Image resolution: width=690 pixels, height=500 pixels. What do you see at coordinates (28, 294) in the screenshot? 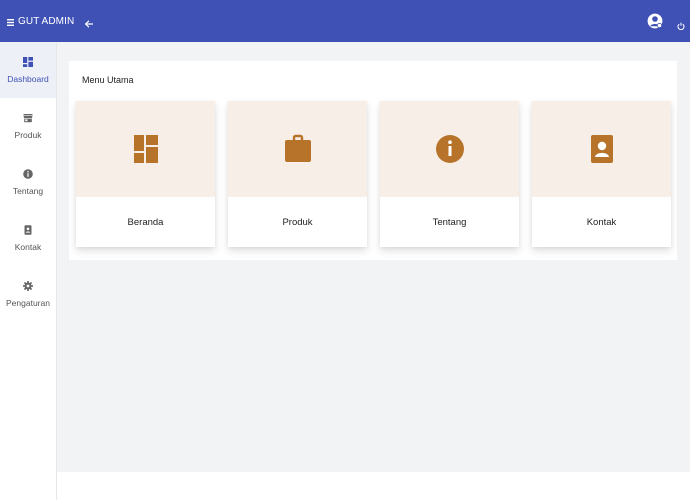
I see `sidebar-item-pengaturan: Pengaturan` at bounding box center [28, 294].